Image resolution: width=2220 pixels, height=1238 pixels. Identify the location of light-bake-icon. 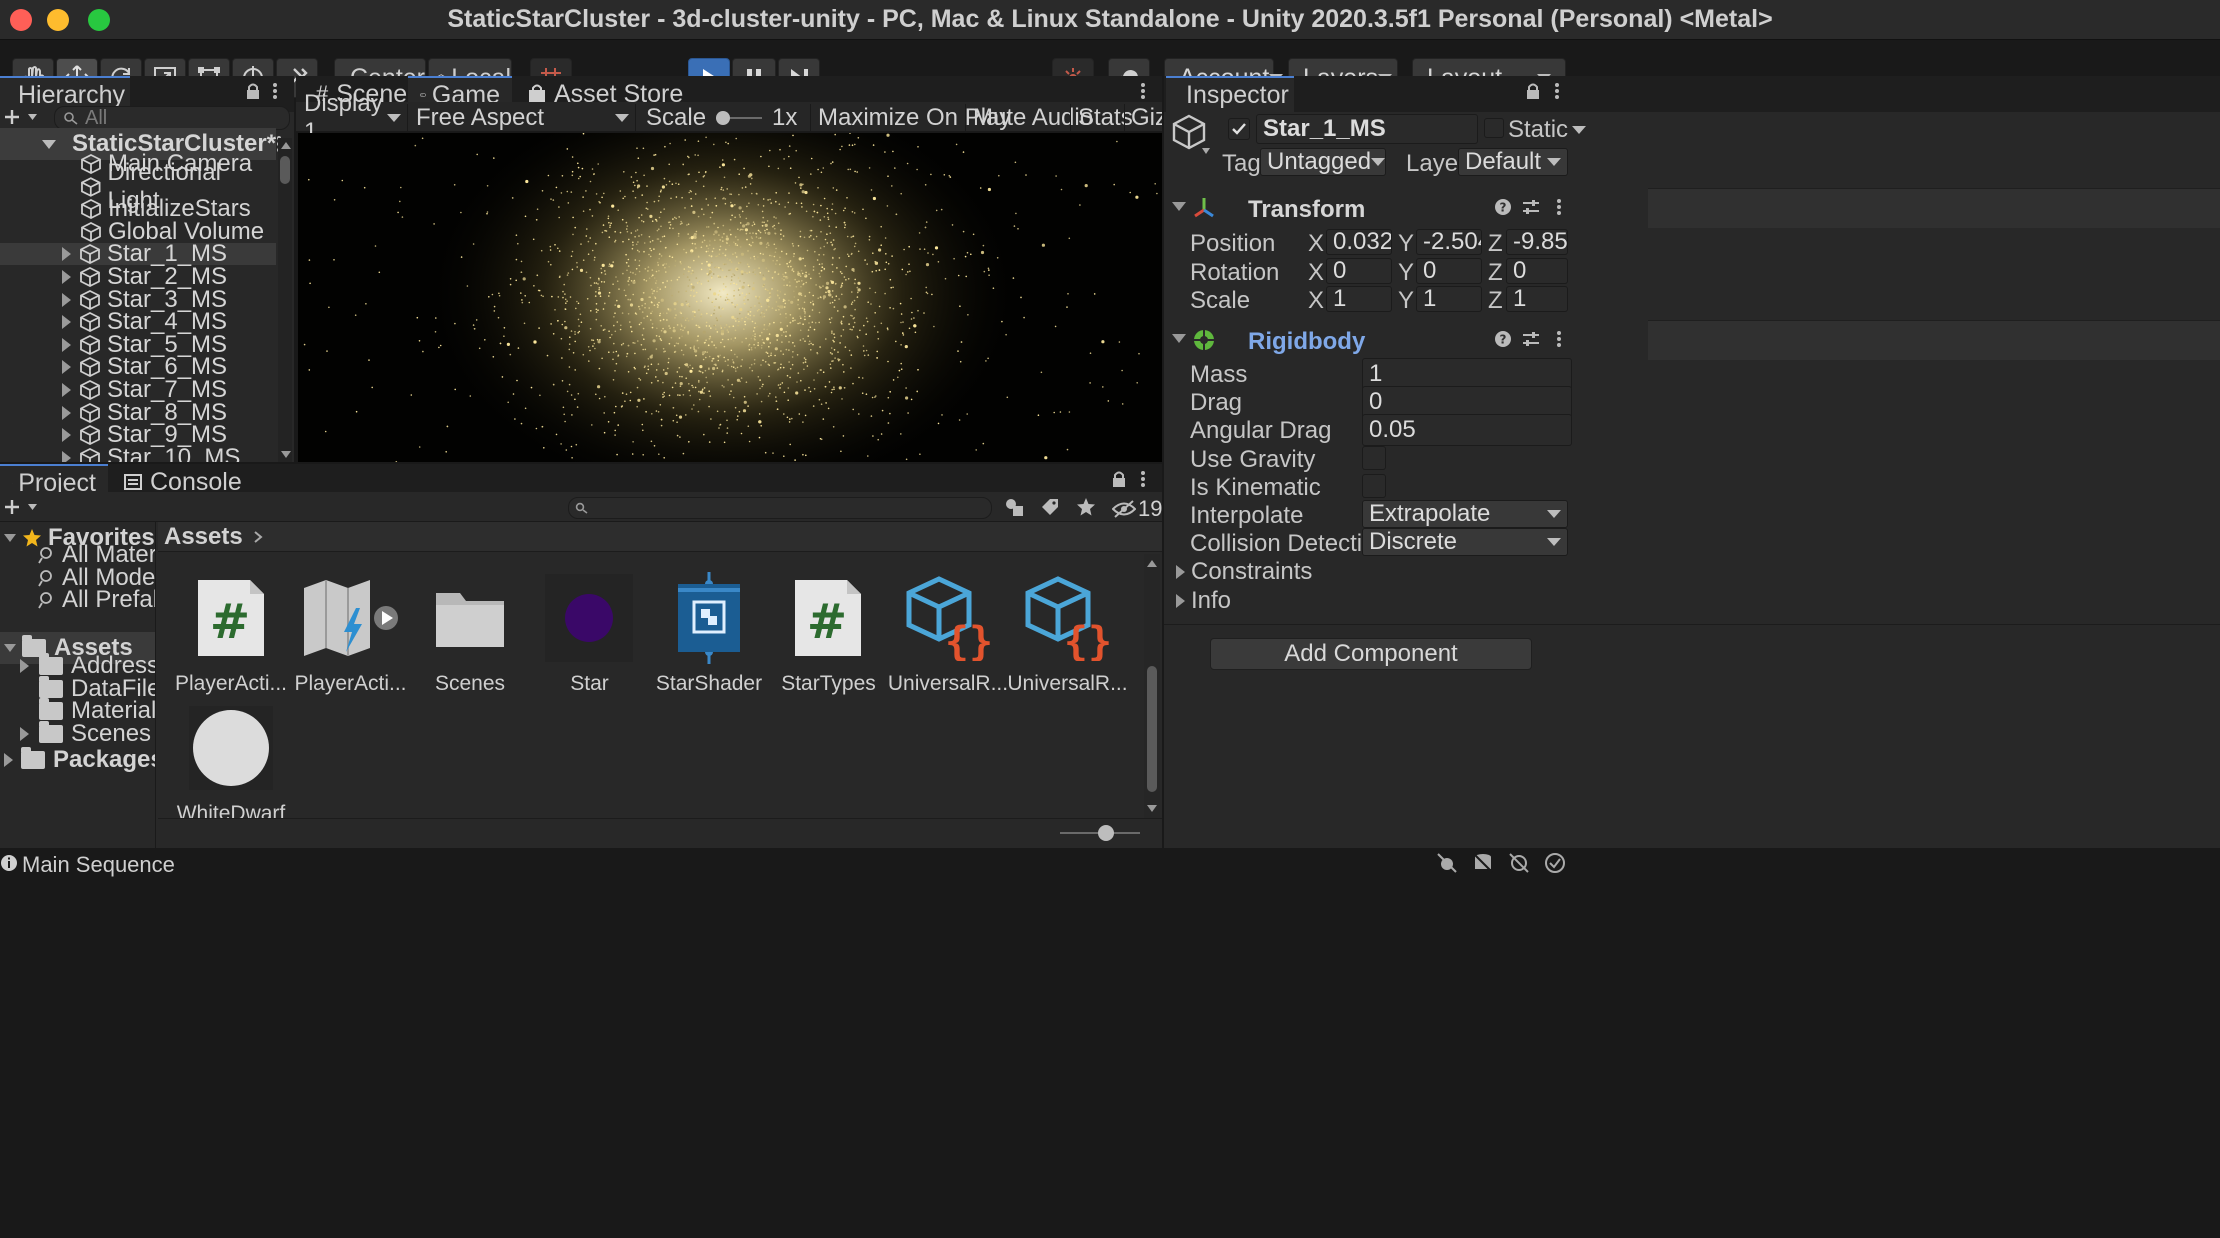
(1519, 863).